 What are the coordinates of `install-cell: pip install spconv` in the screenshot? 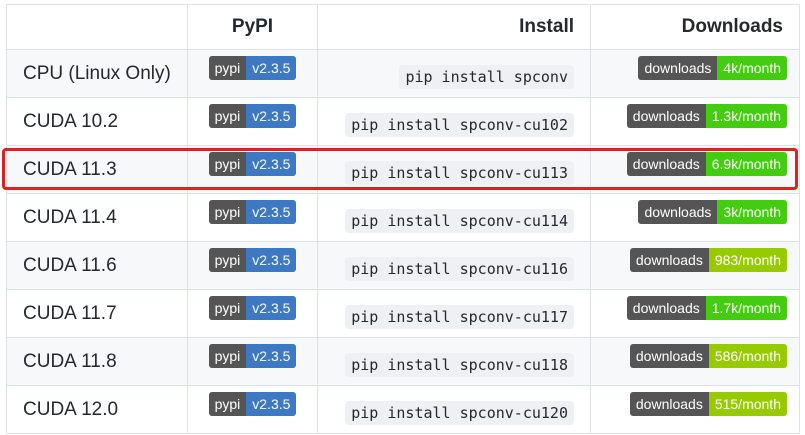 It's located at (454, 73).